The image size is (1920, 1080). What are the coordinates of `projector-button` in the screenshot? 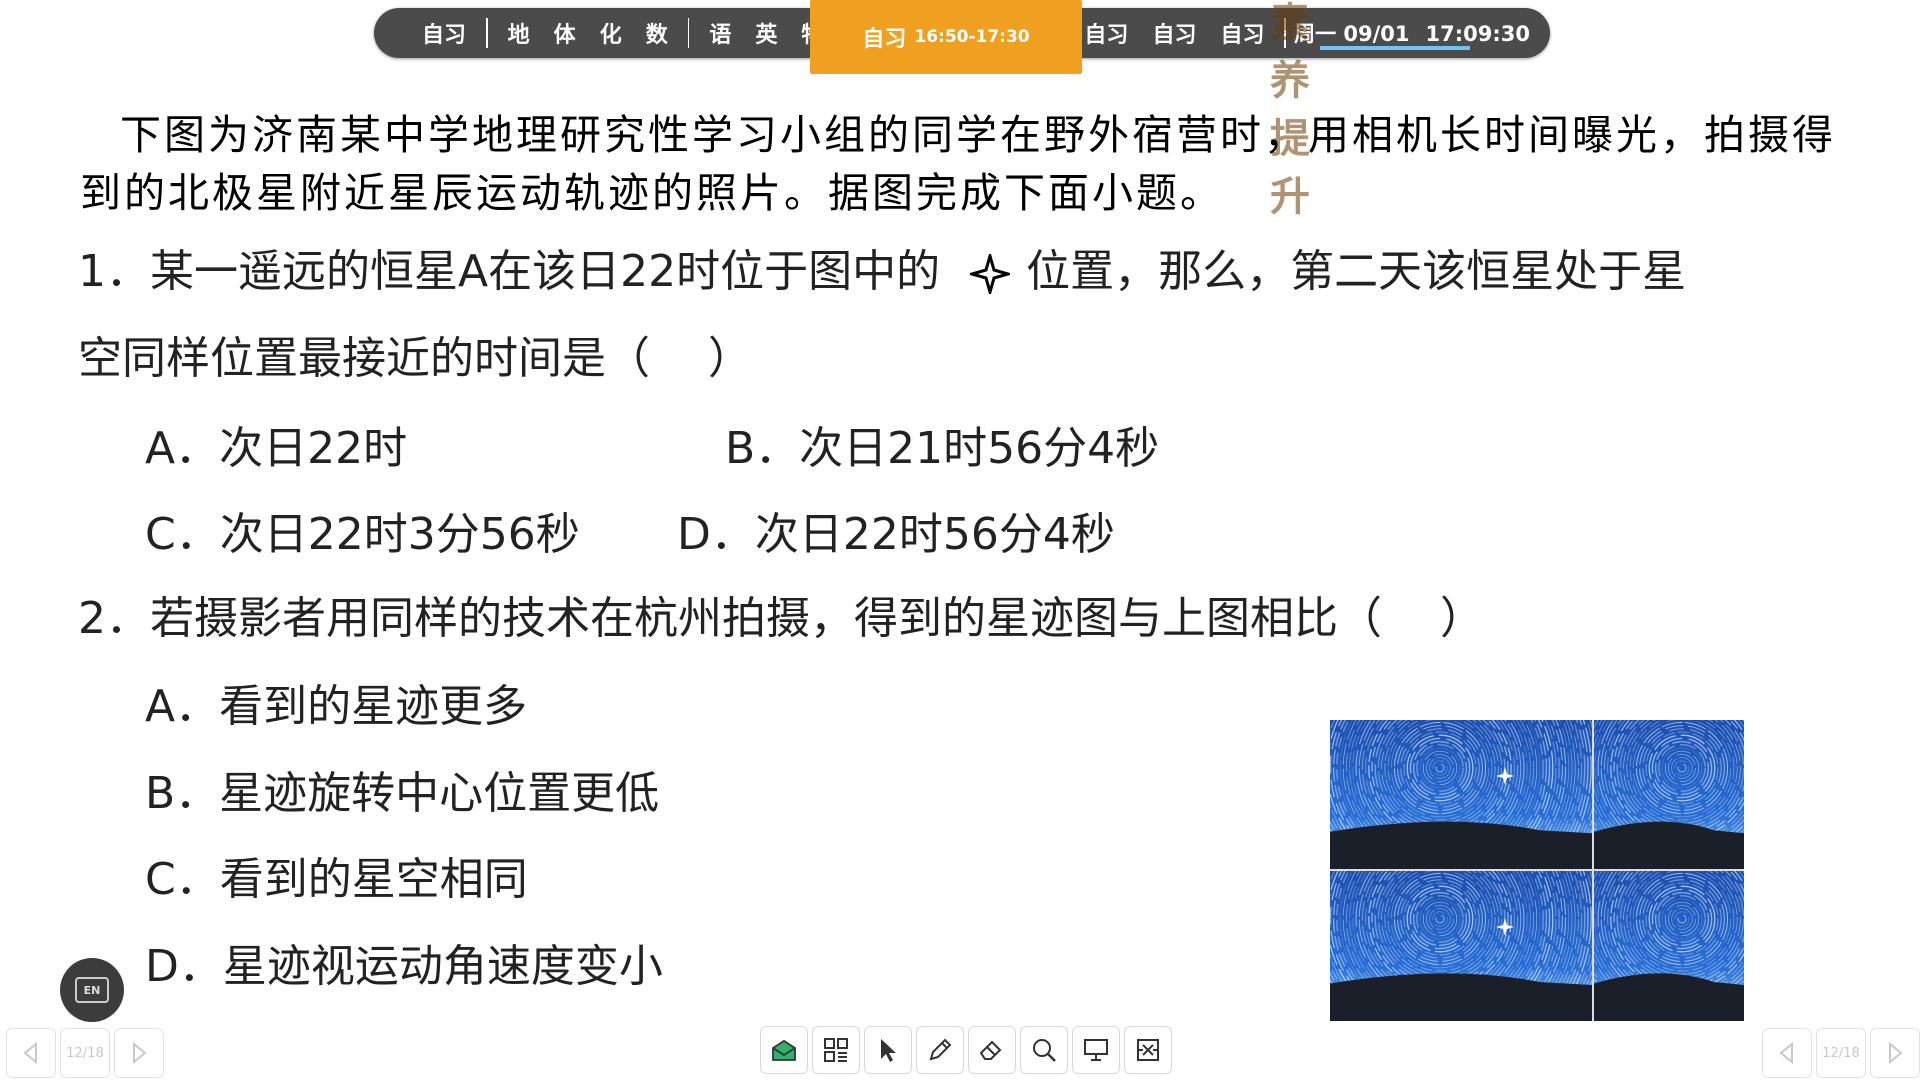 It's located at (1096, 1050).